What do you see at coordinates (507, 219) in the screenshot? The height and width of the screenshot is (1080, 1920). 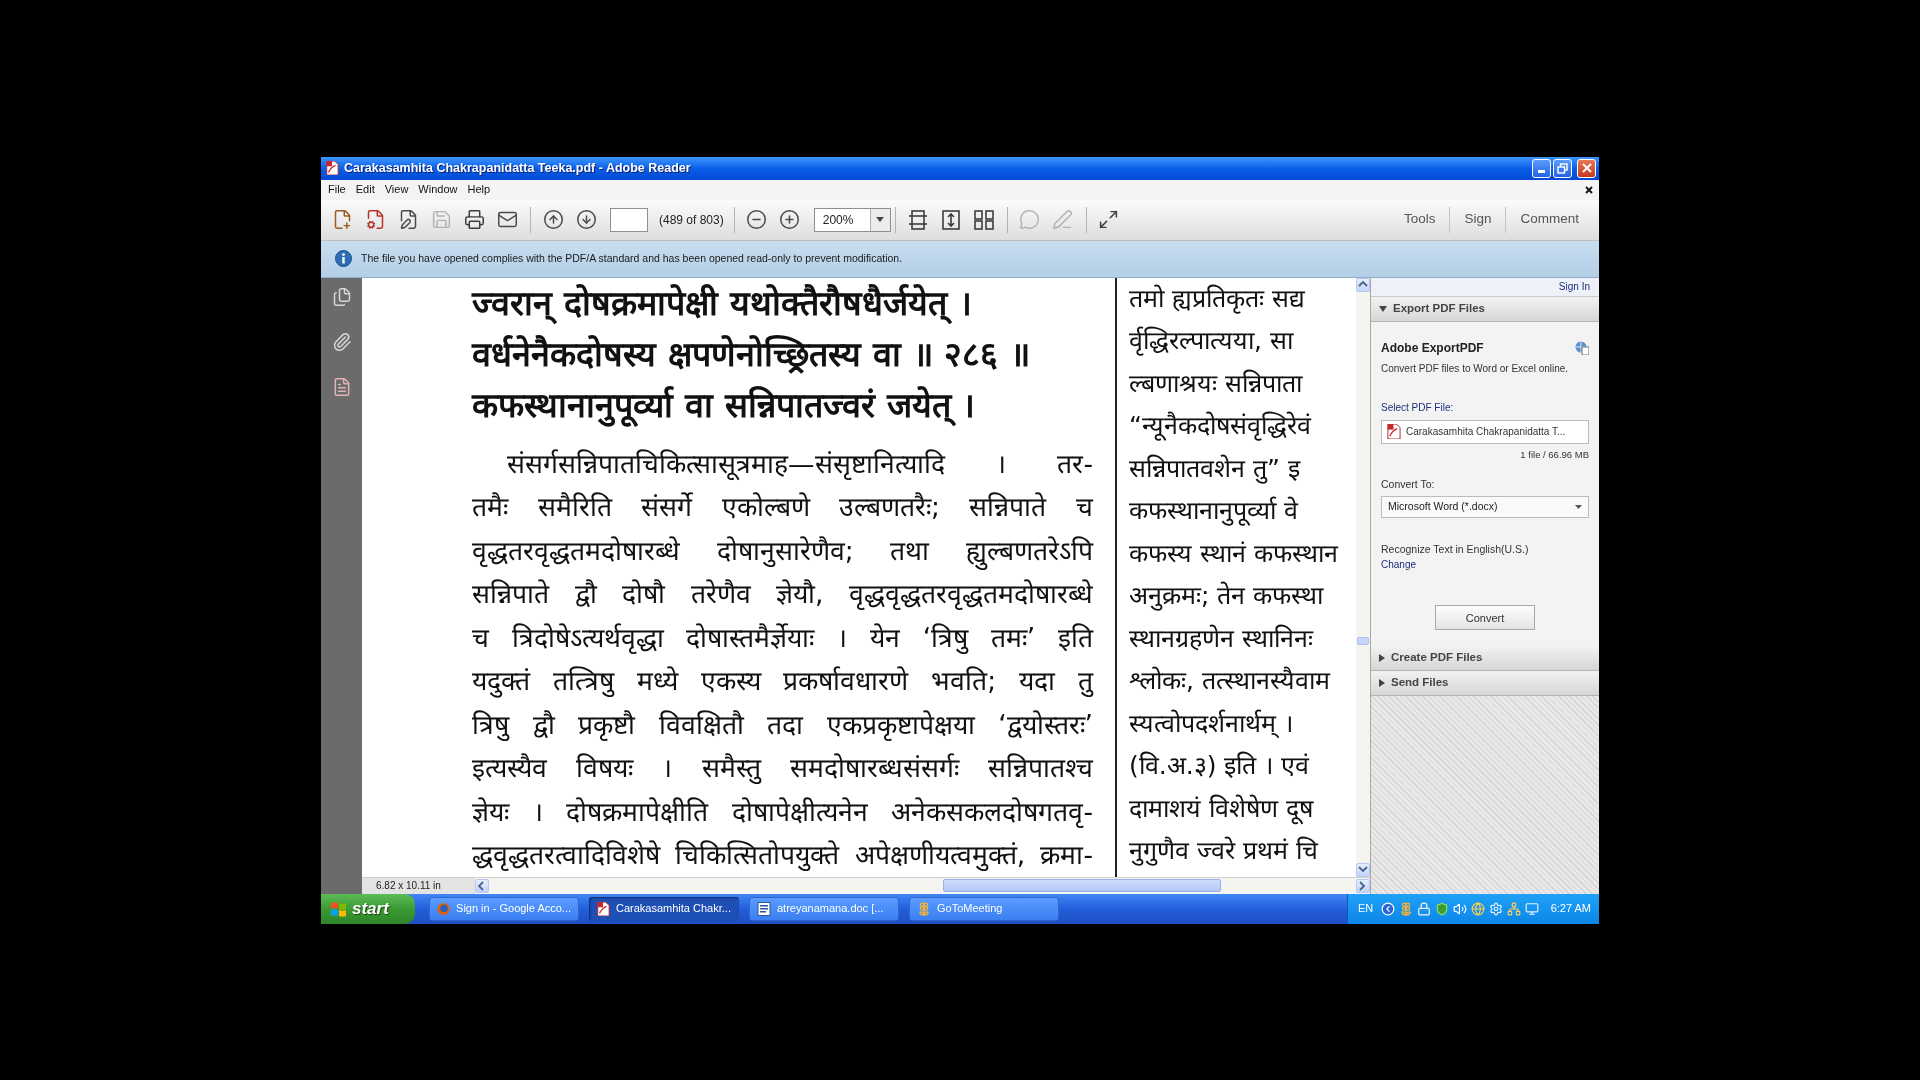 I see `envelope-icon` at bounding box center [507, 219].